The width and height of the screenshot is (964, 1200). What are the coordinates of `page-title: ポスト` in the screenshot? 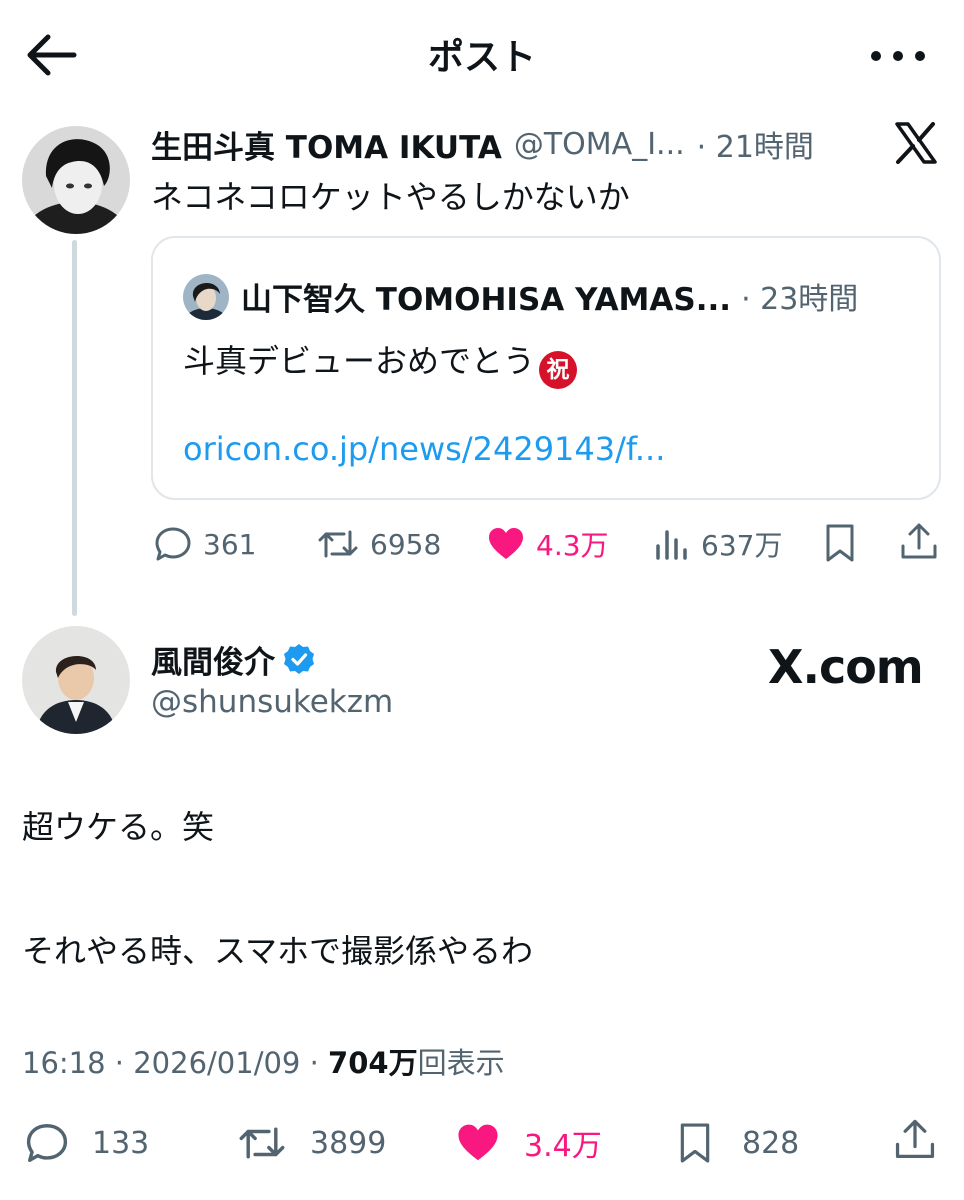 It's located at (481, 57).